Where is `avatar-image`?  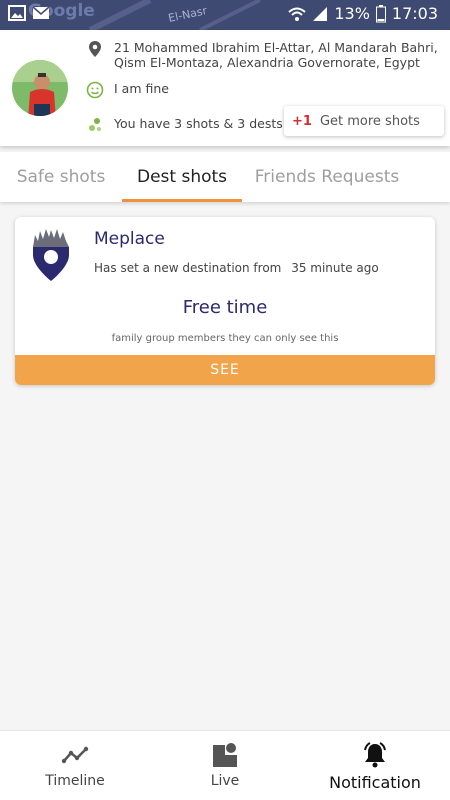 avatar-image is located at coordinates (40, 88).